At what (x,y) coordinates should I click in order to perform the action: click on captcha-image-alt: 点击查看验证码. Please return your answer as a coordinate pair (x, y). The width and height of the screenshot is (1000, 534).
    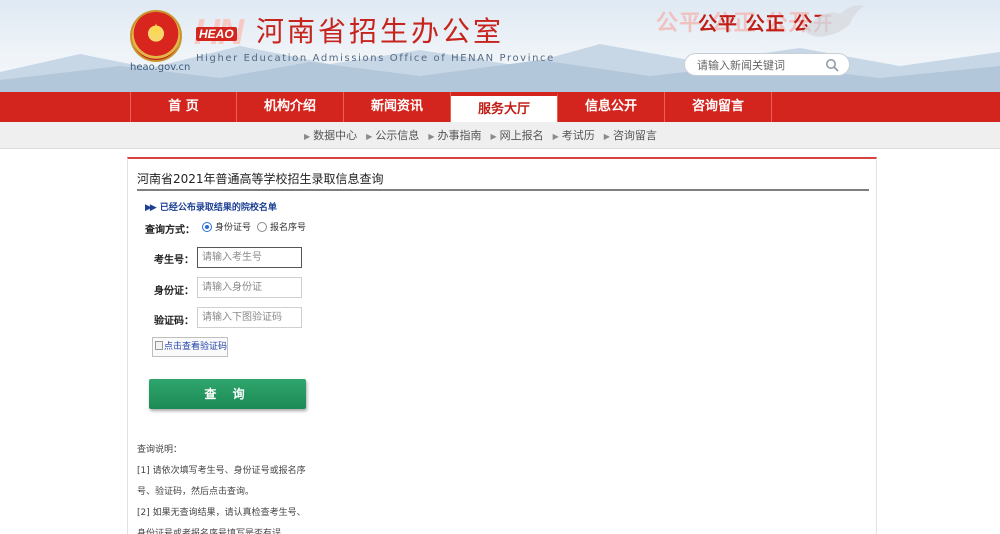
    Looking at the image, I should click on (196, 347).